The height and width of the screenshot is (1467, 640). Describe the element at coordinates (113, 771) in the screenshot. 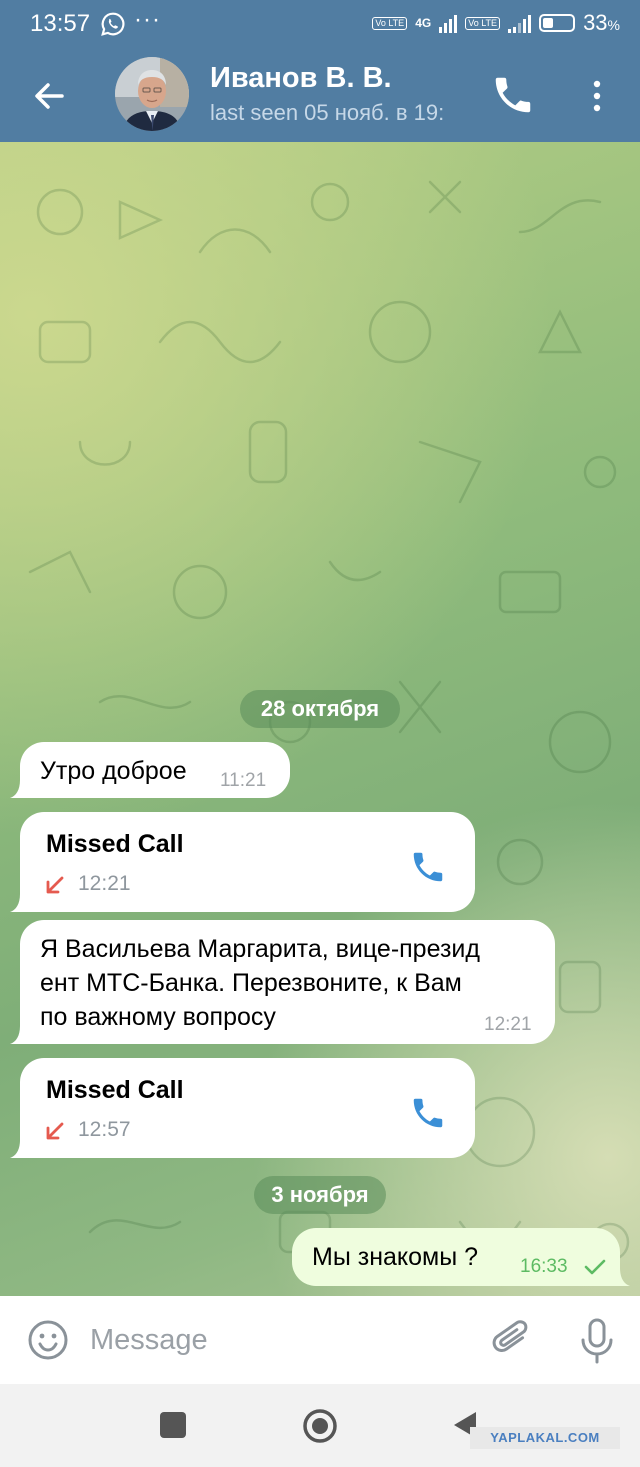

I see `message-text: Утро доброе` at that location.